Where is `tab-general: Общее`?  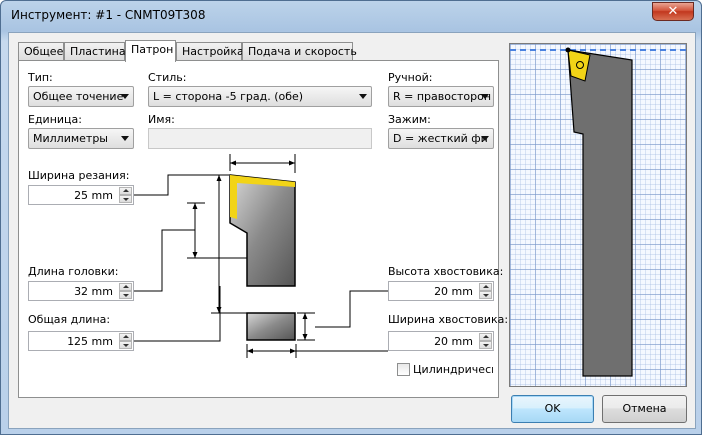 tab-general: Общее is located at coordinates (41, 51).